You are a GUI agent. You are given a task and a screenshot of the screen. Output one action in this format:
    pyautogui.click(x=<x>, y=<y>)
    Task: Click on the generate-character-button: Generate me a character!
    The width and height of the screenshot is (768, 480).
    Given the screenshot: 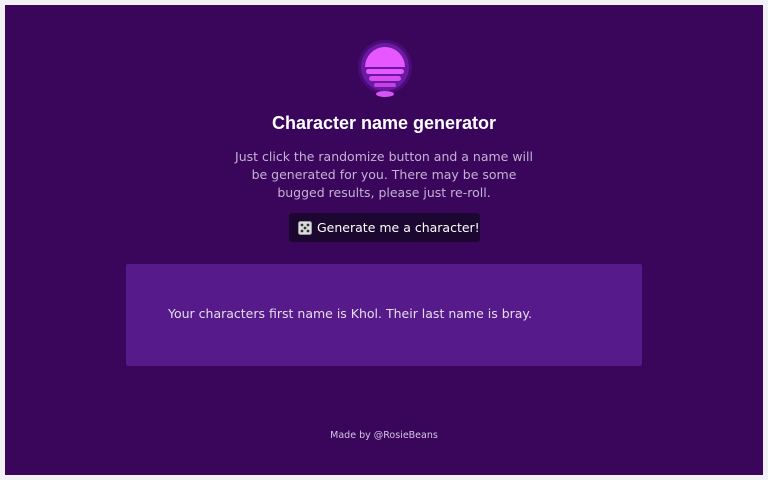 What is the action you would take?
    pyautogui.click(x=384, y=227)
    